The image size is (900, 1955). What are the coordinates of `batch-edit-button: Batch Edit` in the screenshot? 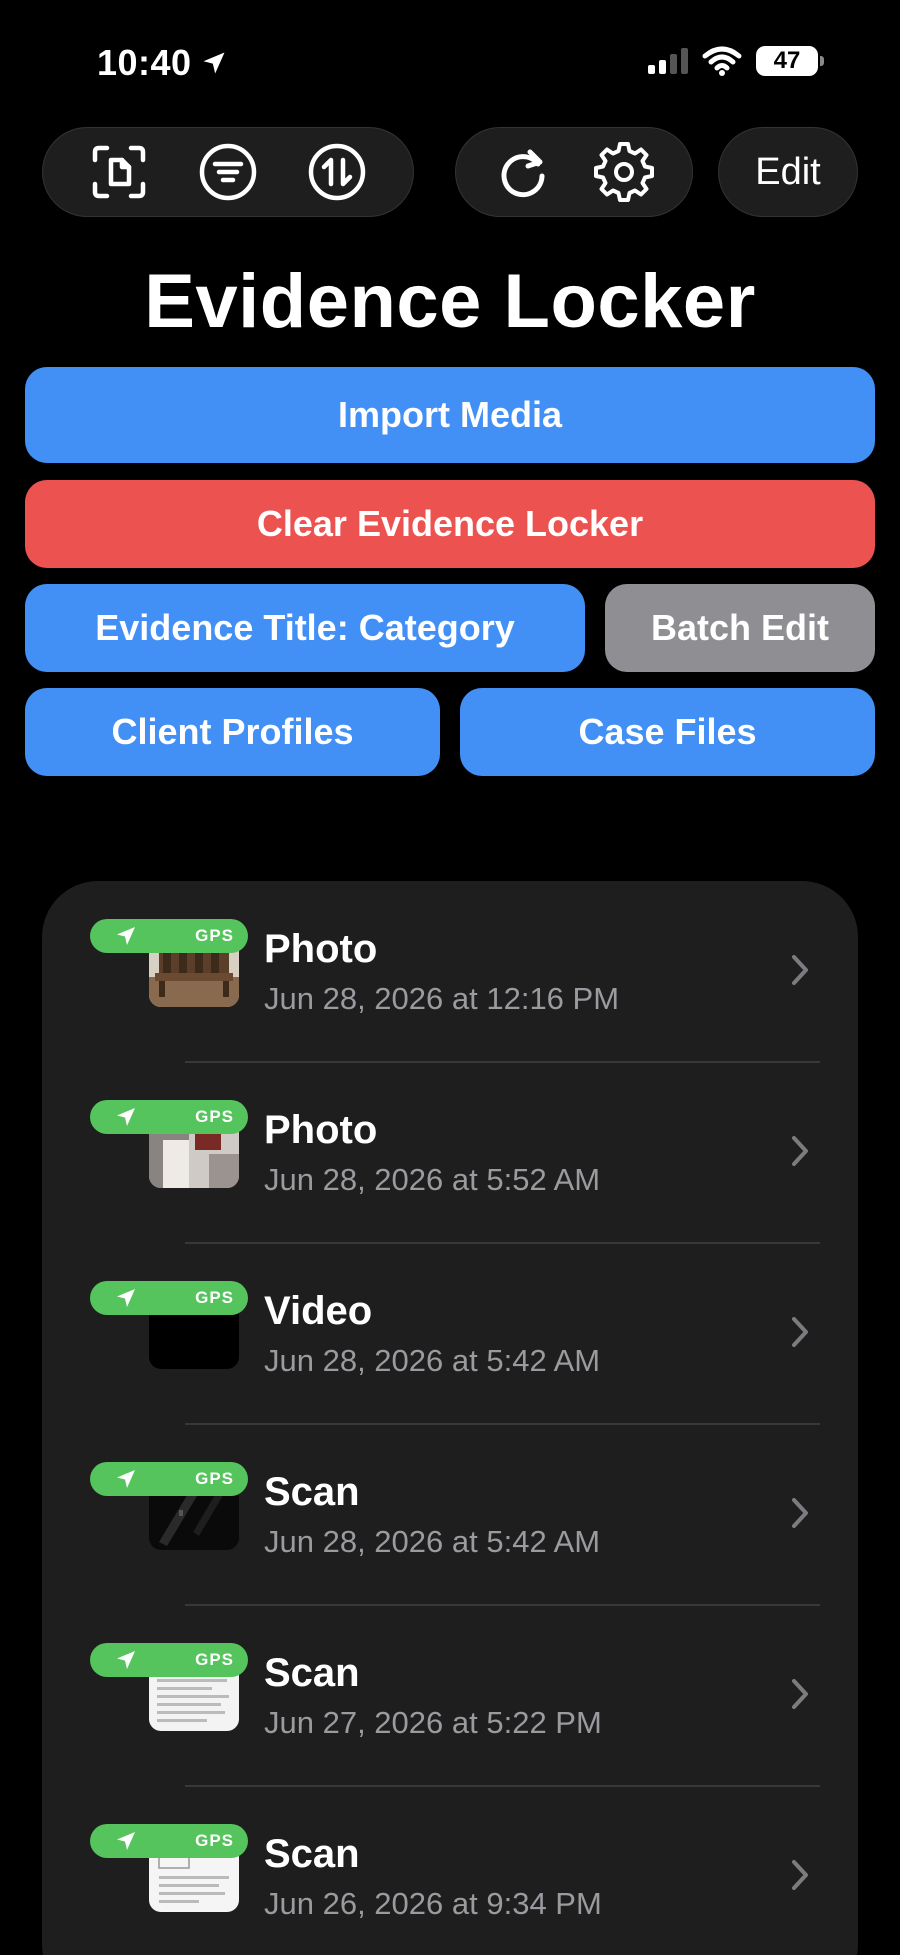 It's located at (740, 628).